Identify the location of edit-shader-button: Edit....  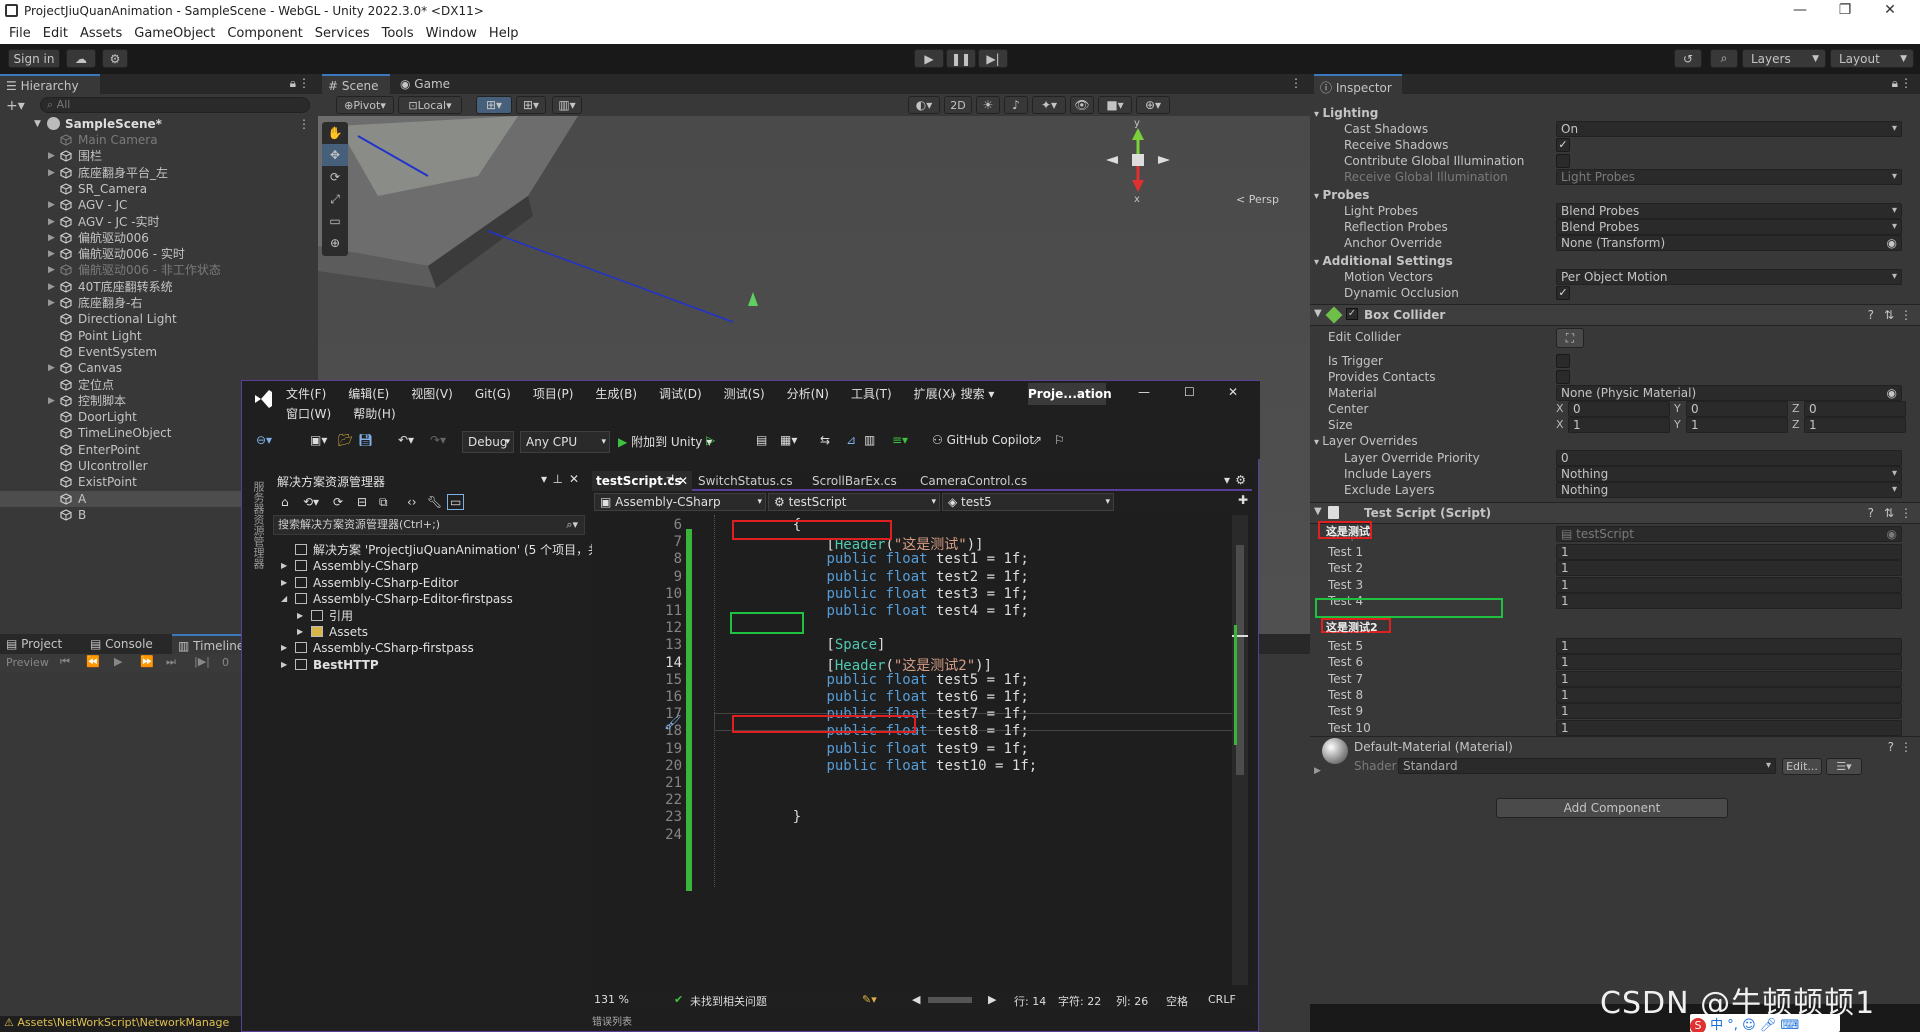
(1802, 766).